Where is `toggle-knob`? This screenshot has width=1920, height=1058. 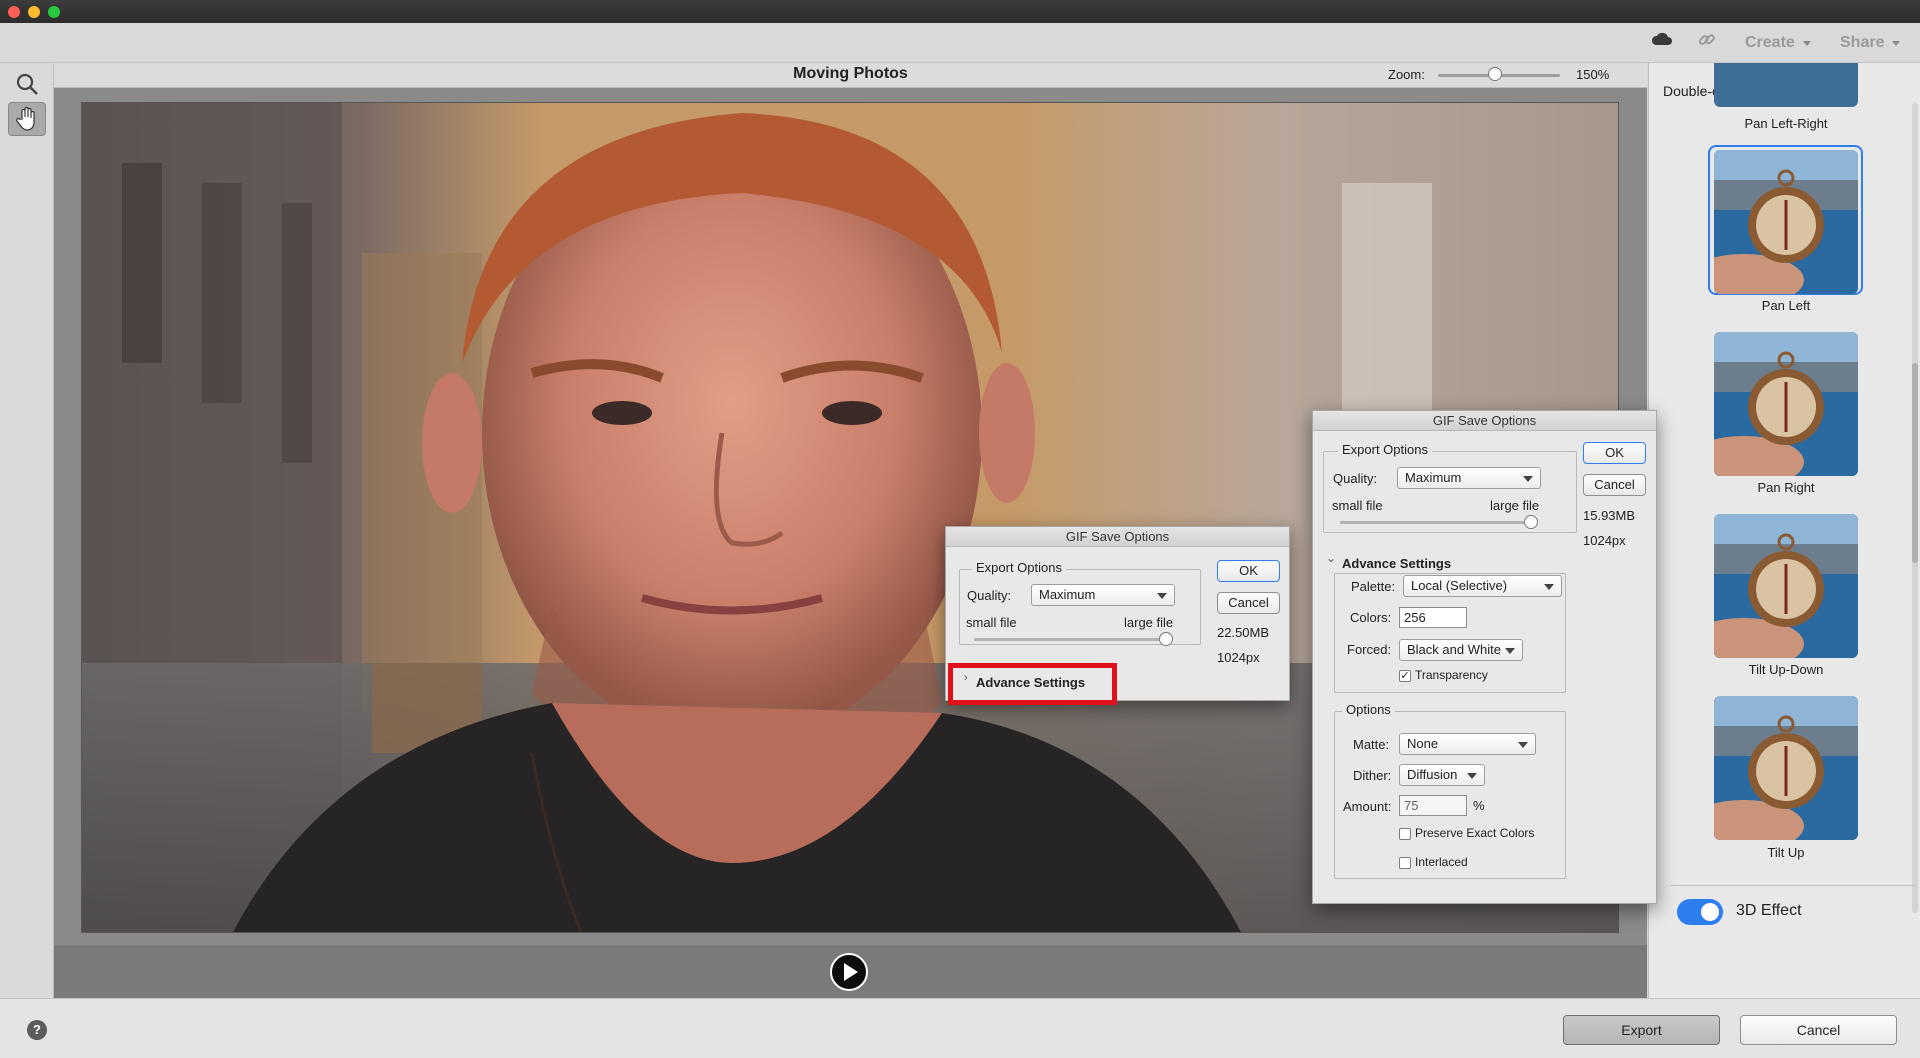 toggle-knob is located at coordinates (1710, 912).